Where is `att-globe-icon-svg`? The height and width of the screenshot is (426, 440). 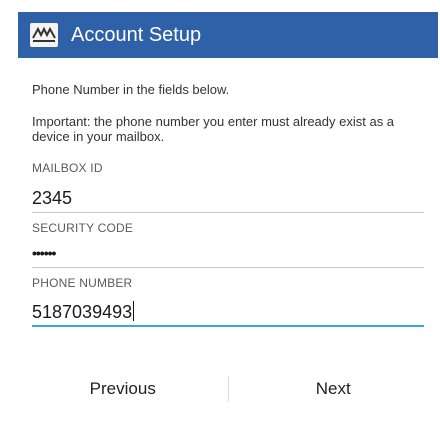
att-globe-icon-svg is located at coordinates (44, 35).